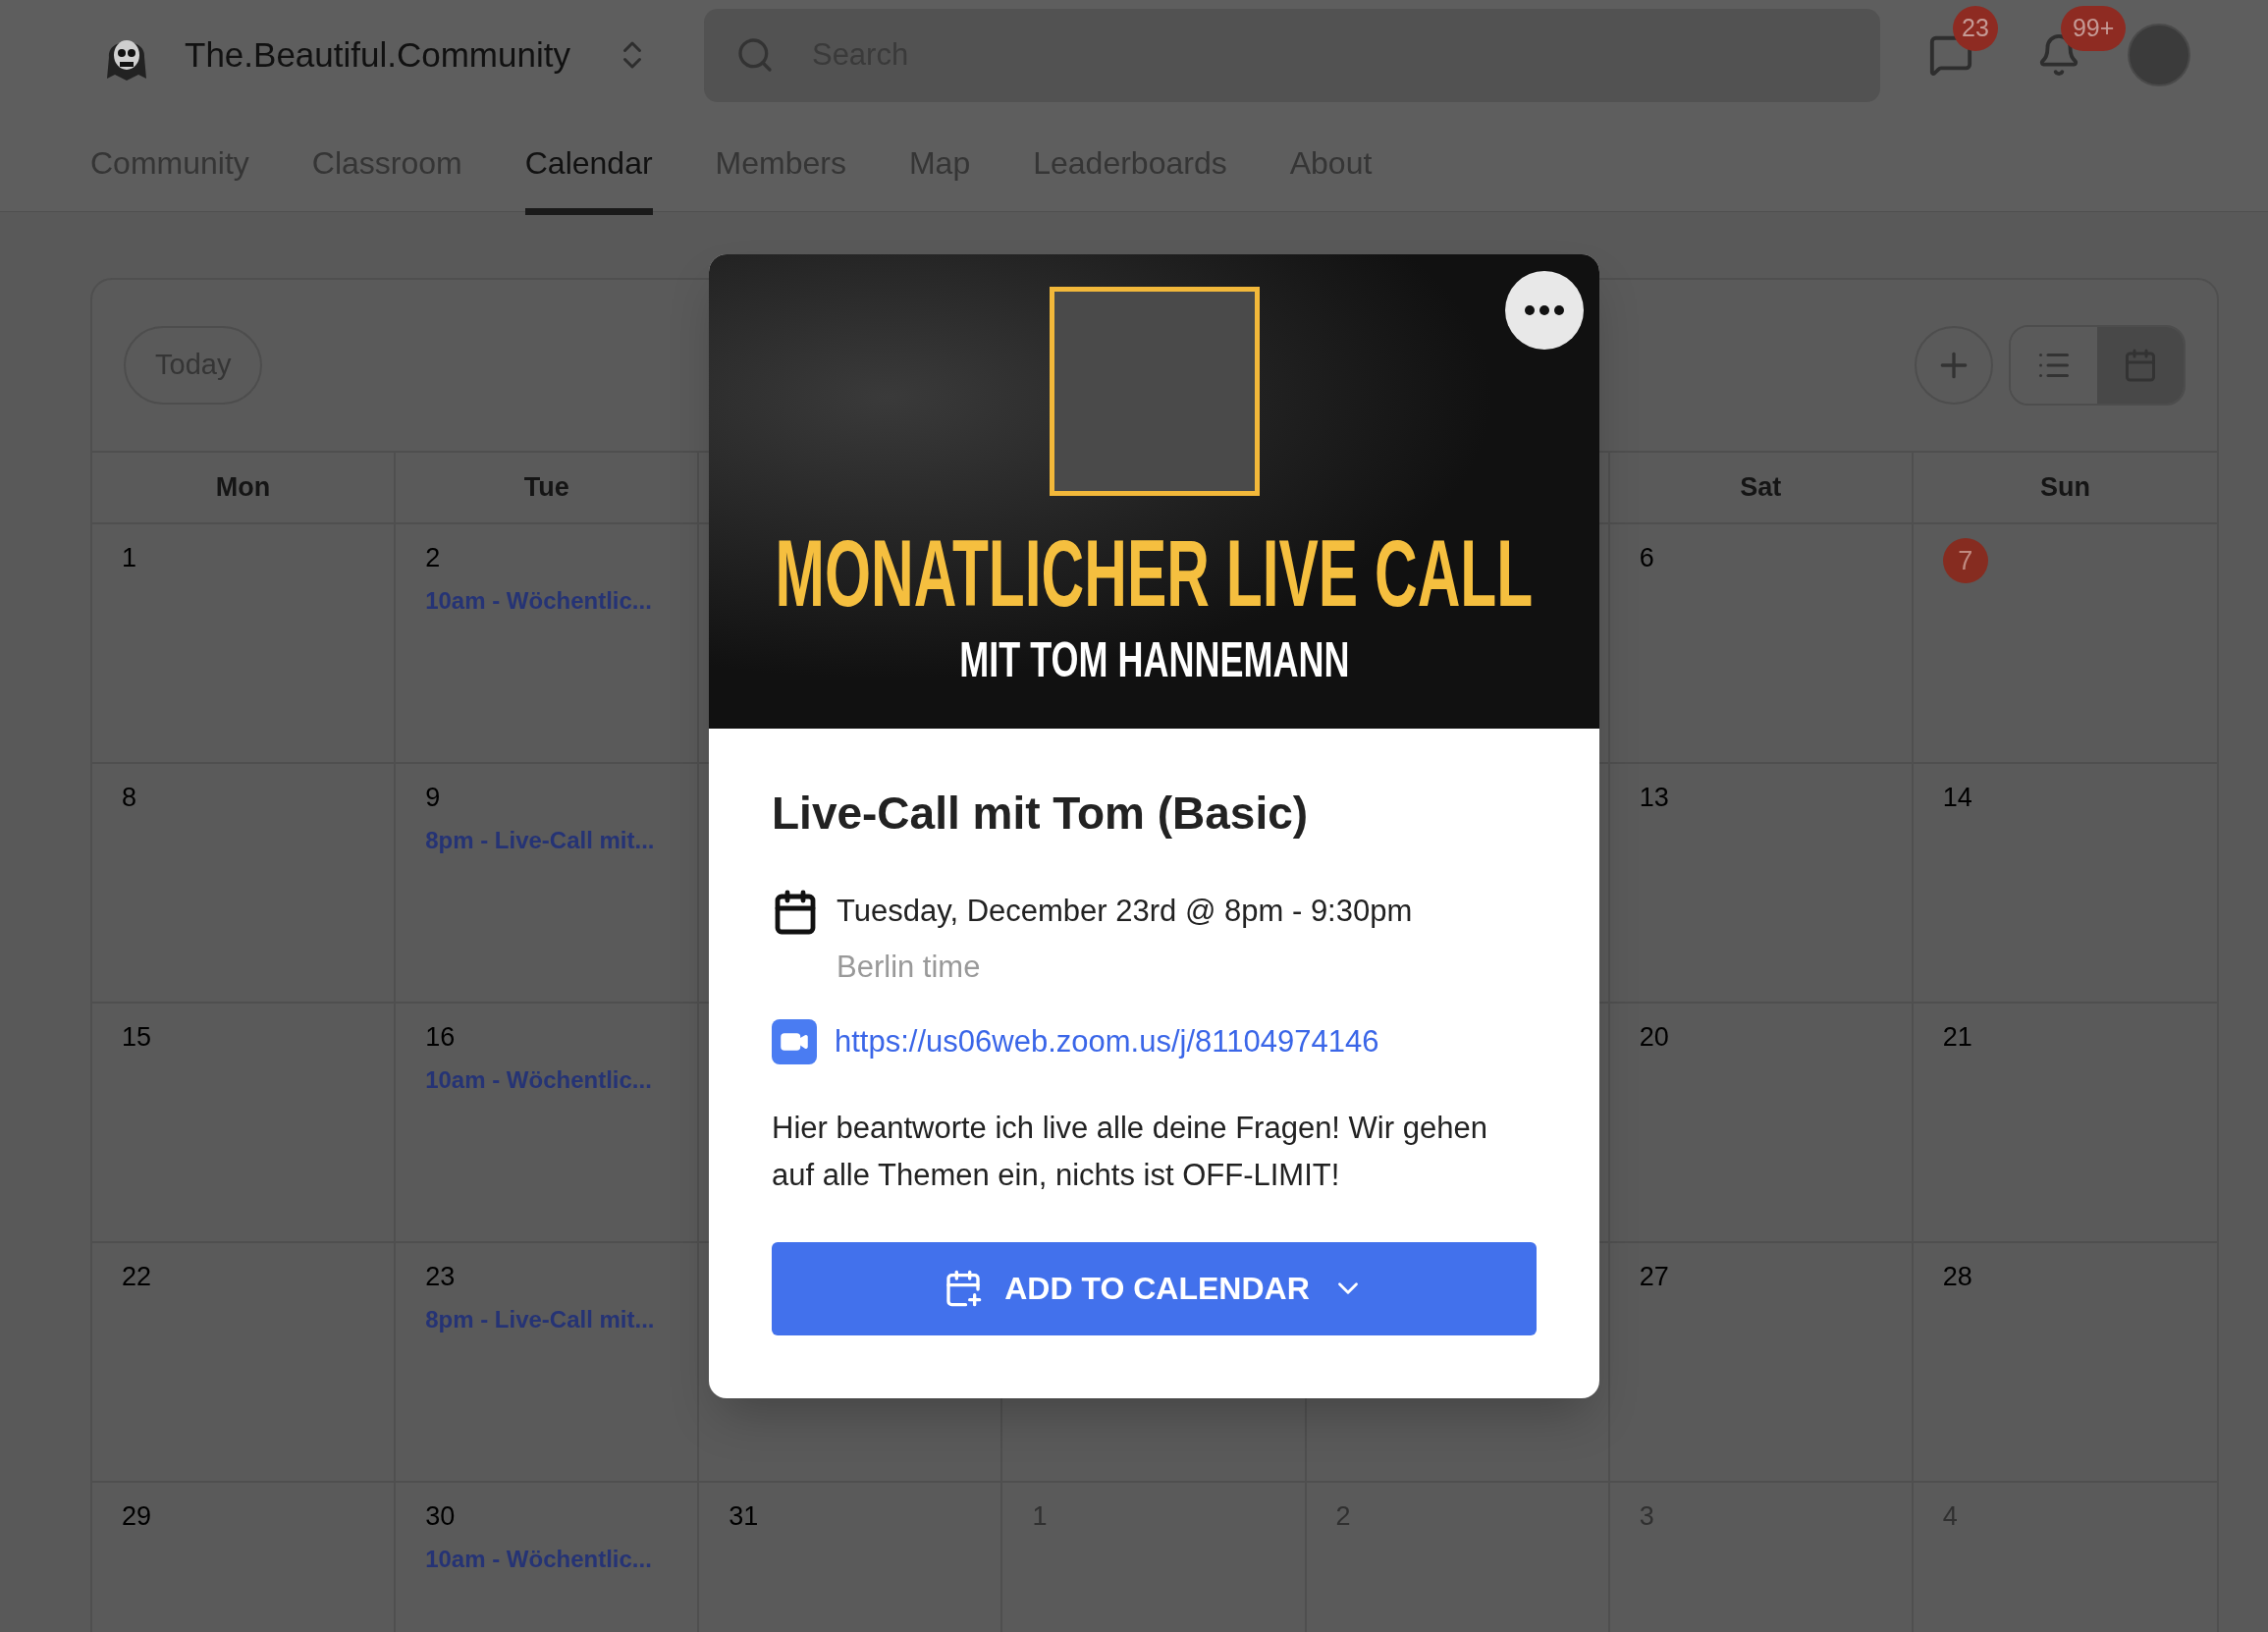  Describe the element at coordinates (795, 1042) in the screenshot. I see `video-call-icon` at that location.